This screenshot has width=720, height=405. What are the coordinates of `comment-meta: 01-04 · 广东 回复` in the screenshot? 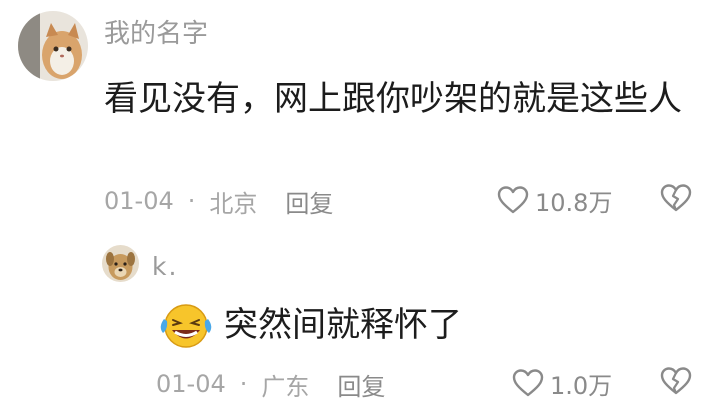 It's located at (270, 384).